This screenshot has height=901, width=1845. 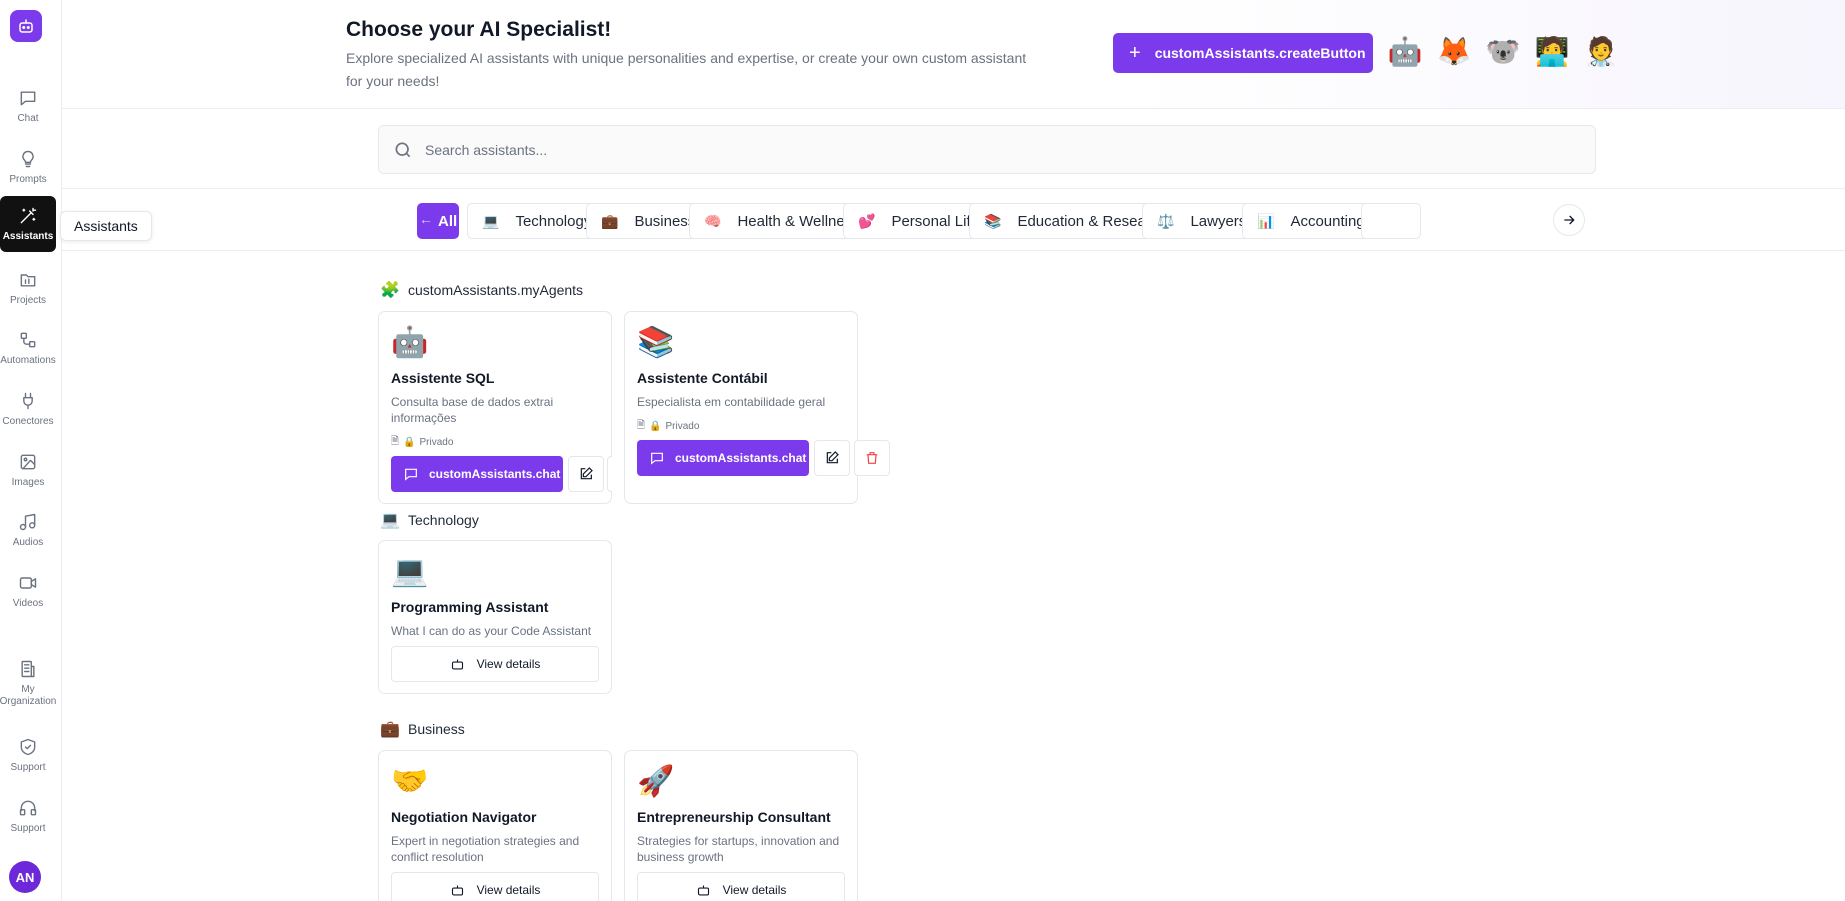 What do you see at coordinates (1569, 220) in the screenshot?
I see `scroll-right-button` at bounding box center [1569, 220].